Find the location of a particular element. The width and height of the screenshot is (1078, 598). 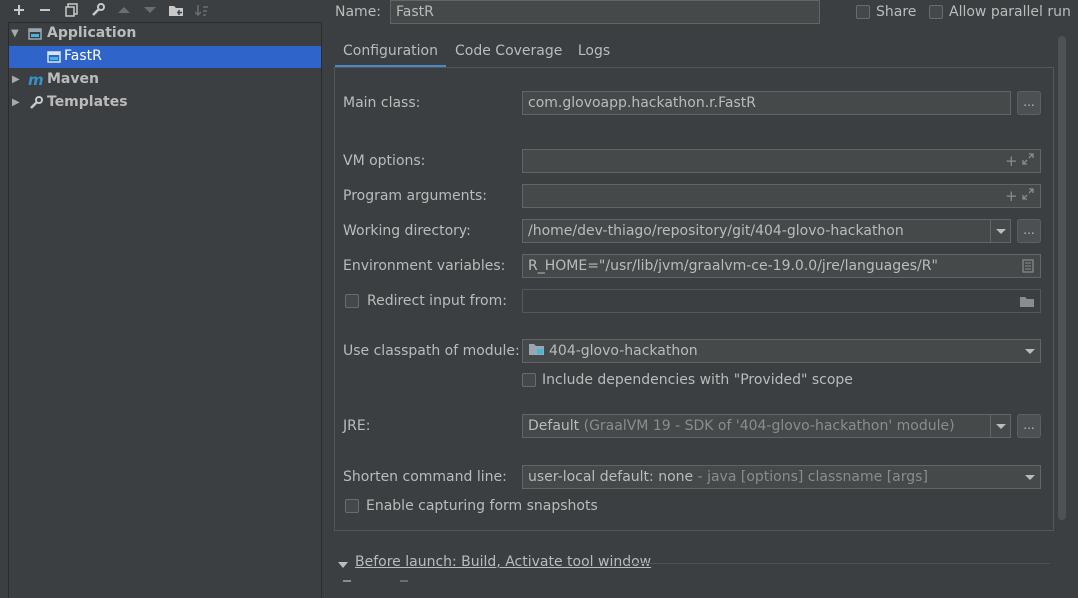

tree-item-fastr: FastR is located at coordinates (165, 57).